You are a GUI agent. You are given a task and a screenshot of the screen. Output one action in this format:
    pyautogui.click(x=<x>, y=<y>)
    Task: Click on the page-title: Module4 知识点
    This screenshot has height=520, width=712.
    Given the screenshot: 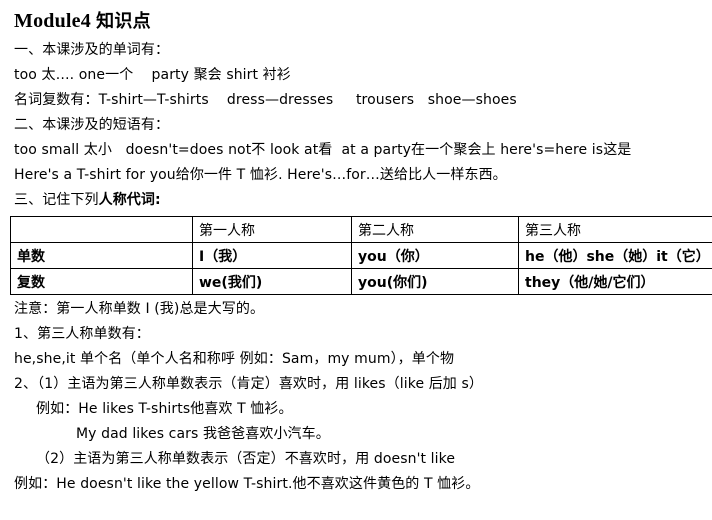 What is the action you would take?
    pyautogui.click(x=363, y=21)
    